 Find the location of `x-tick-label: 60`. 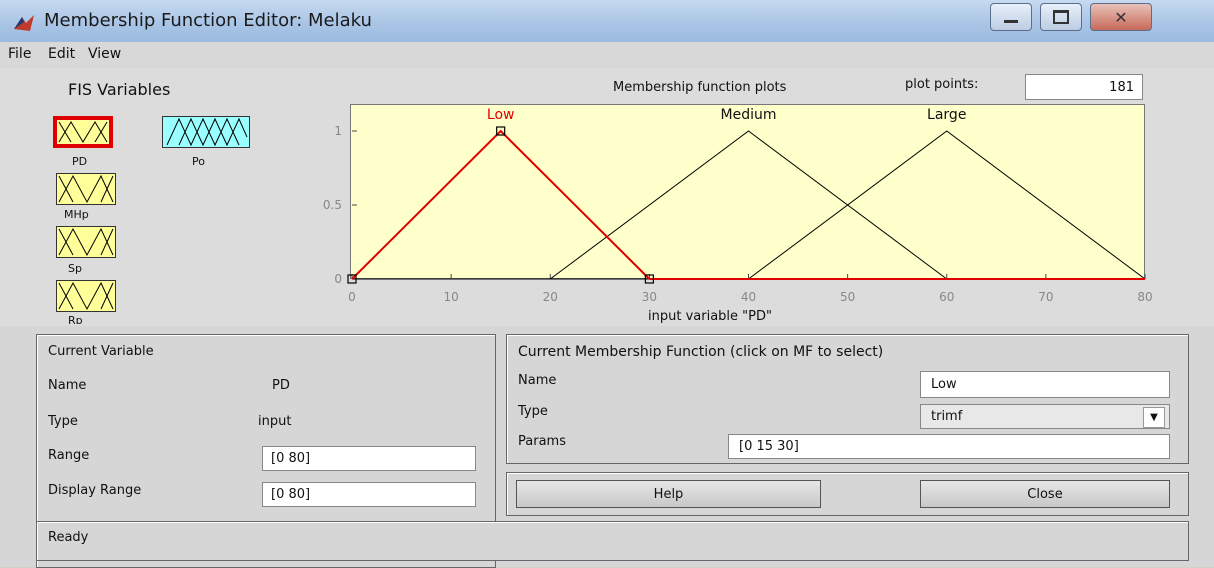

x-tick-label: 60 is located at coordinates (946, 297).